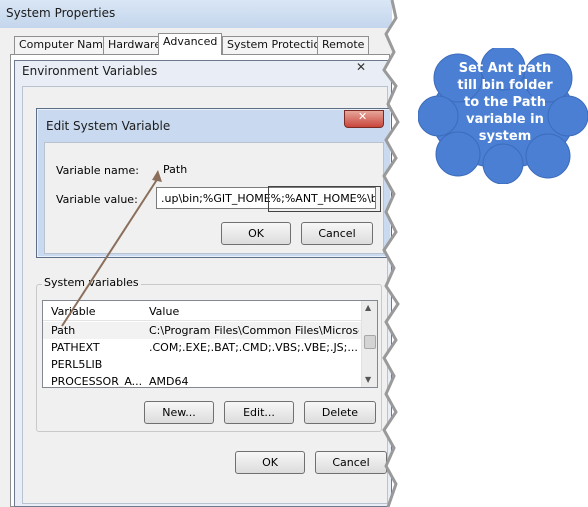 This screenshot has height=507, width=588. What do you see at coordinates (169, 381) in the screenshot?
I see `row-value: AMD64` at bounding box center [169, 381].